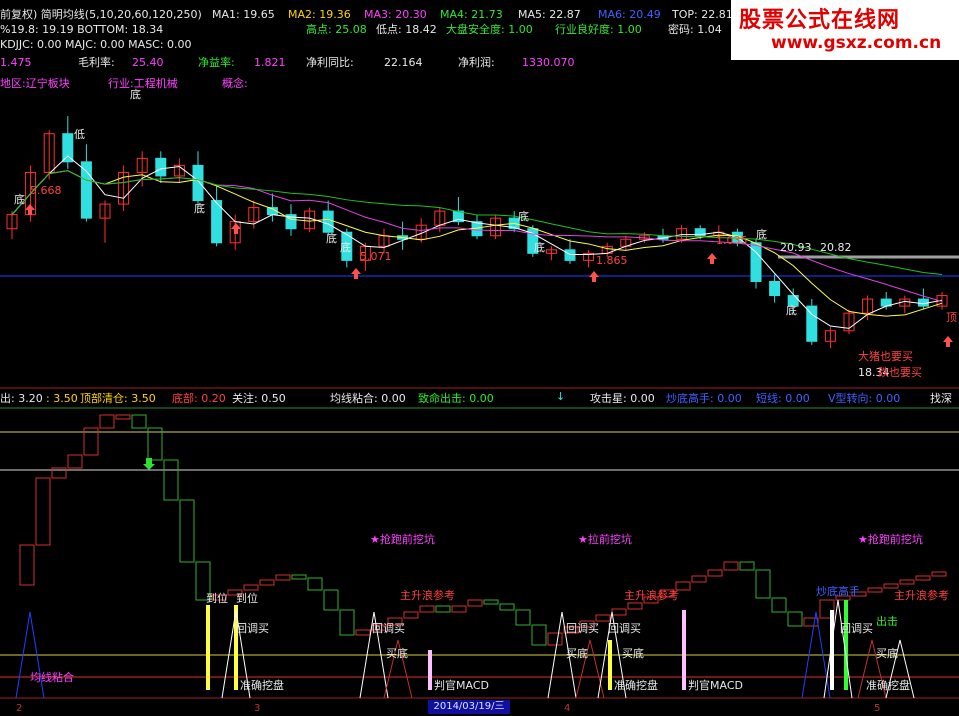 Image resolution: width=959 pixels, height=716 pixels. Describe the element at coordinates (148, 62) in the screenshot. I see `gross-margin-value: 25.40` at that location.